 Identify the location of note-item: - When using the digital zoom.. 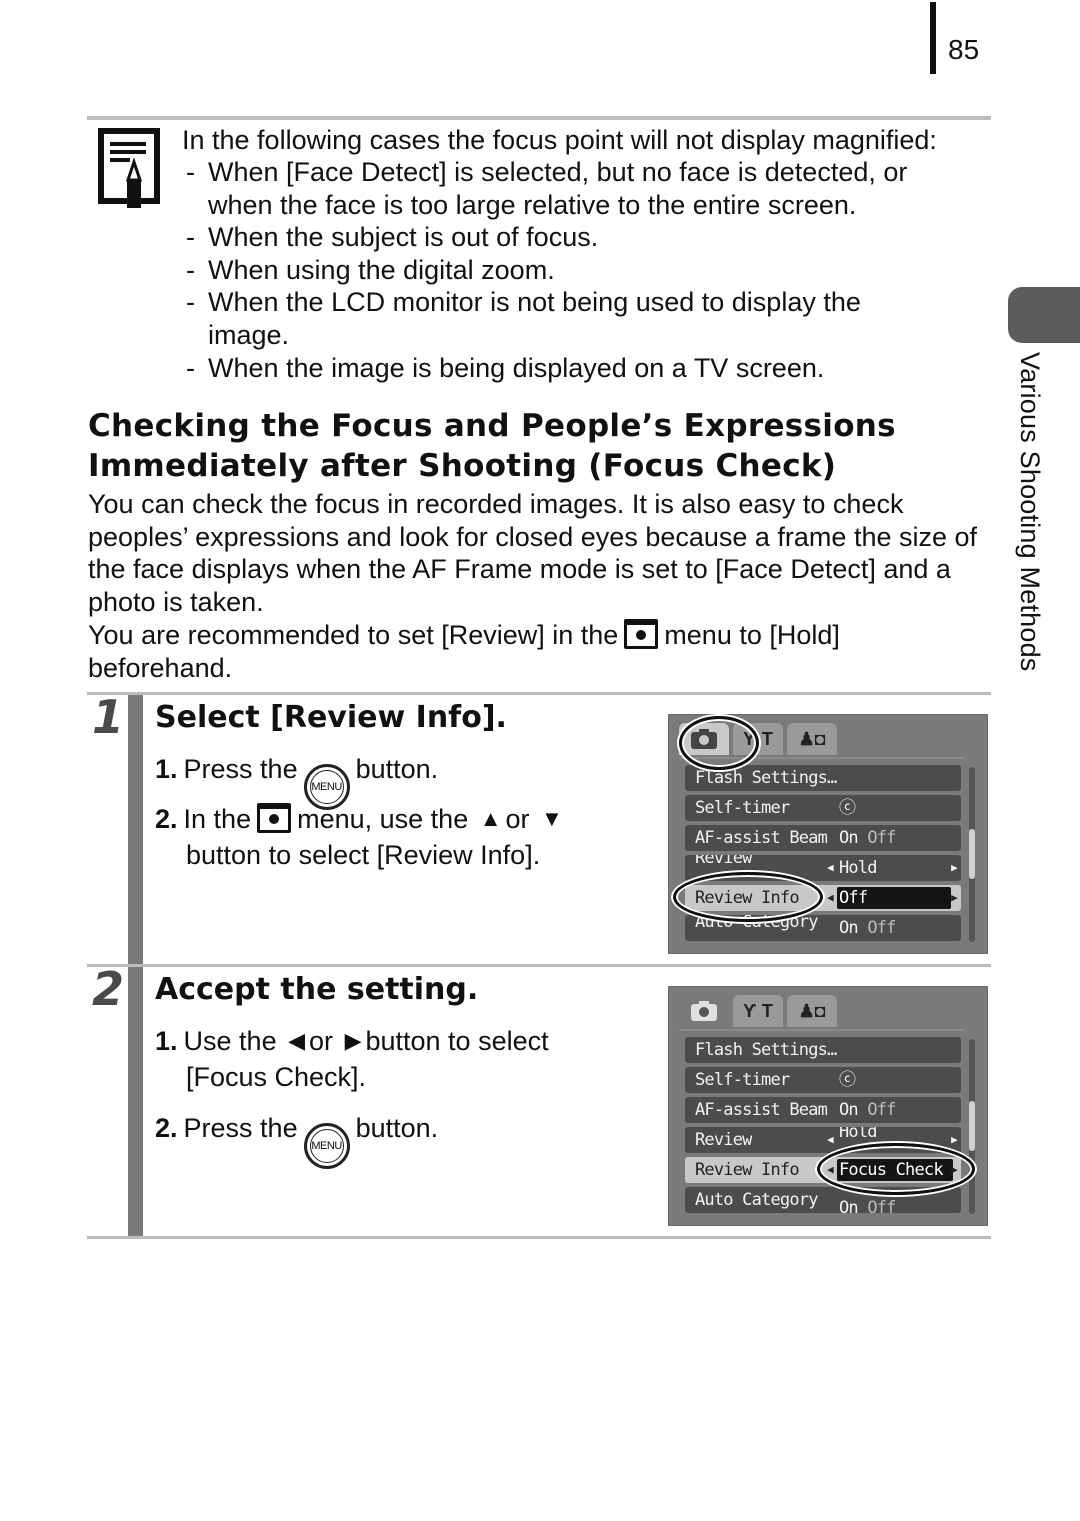
(370, 269).